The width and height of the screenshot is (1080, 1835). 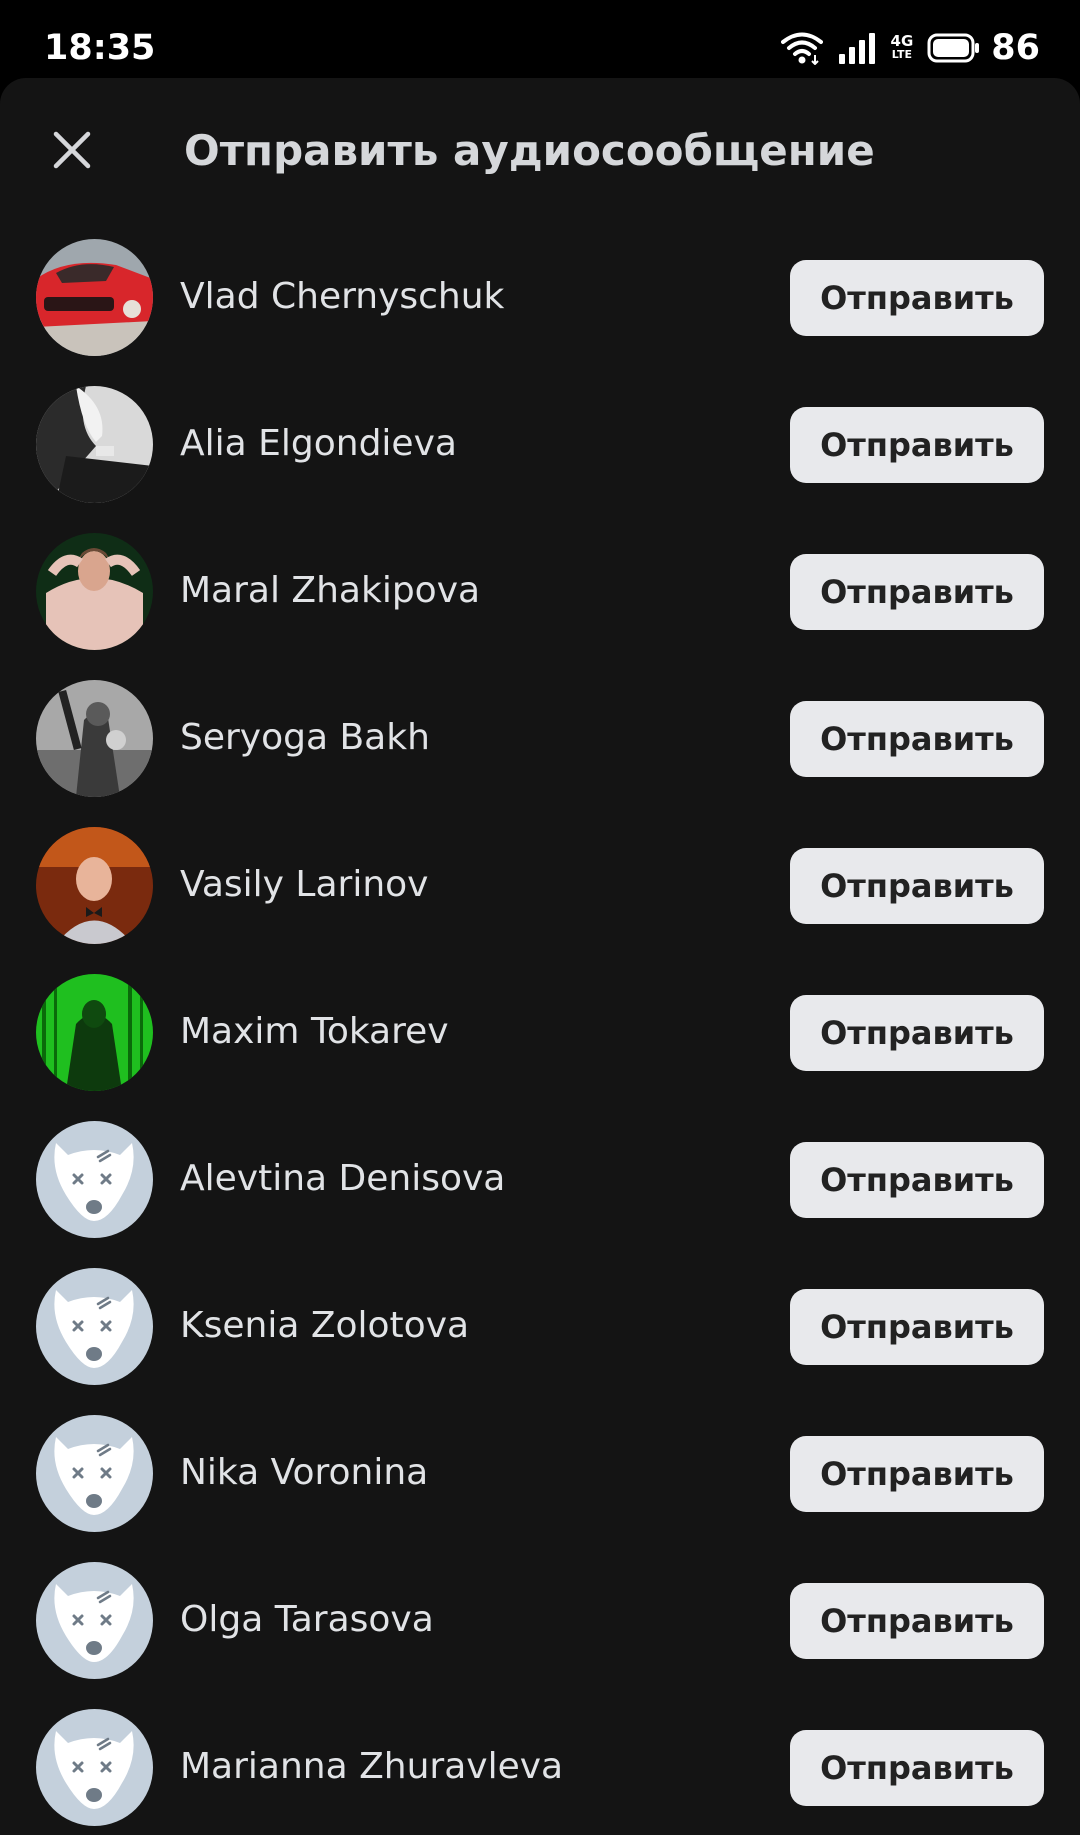 What do you see at coordinates (318, 443) in the screenshot?
I see `contact-name: Alia Elgondieva` at bounding box center [318, 443].